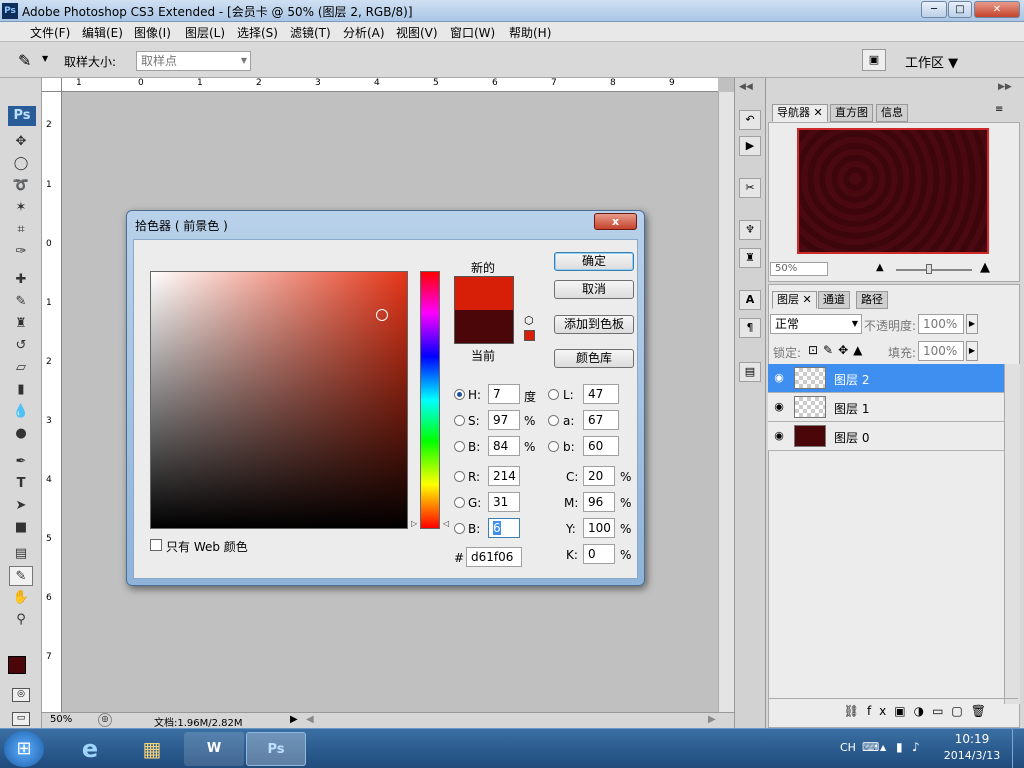 Image resolution: width=1024 pixels, height=768 pixels. What do you see at coordinates (599, 476) in the screenshot?
I see `c-field: 20` at bounding box center [599, 476].